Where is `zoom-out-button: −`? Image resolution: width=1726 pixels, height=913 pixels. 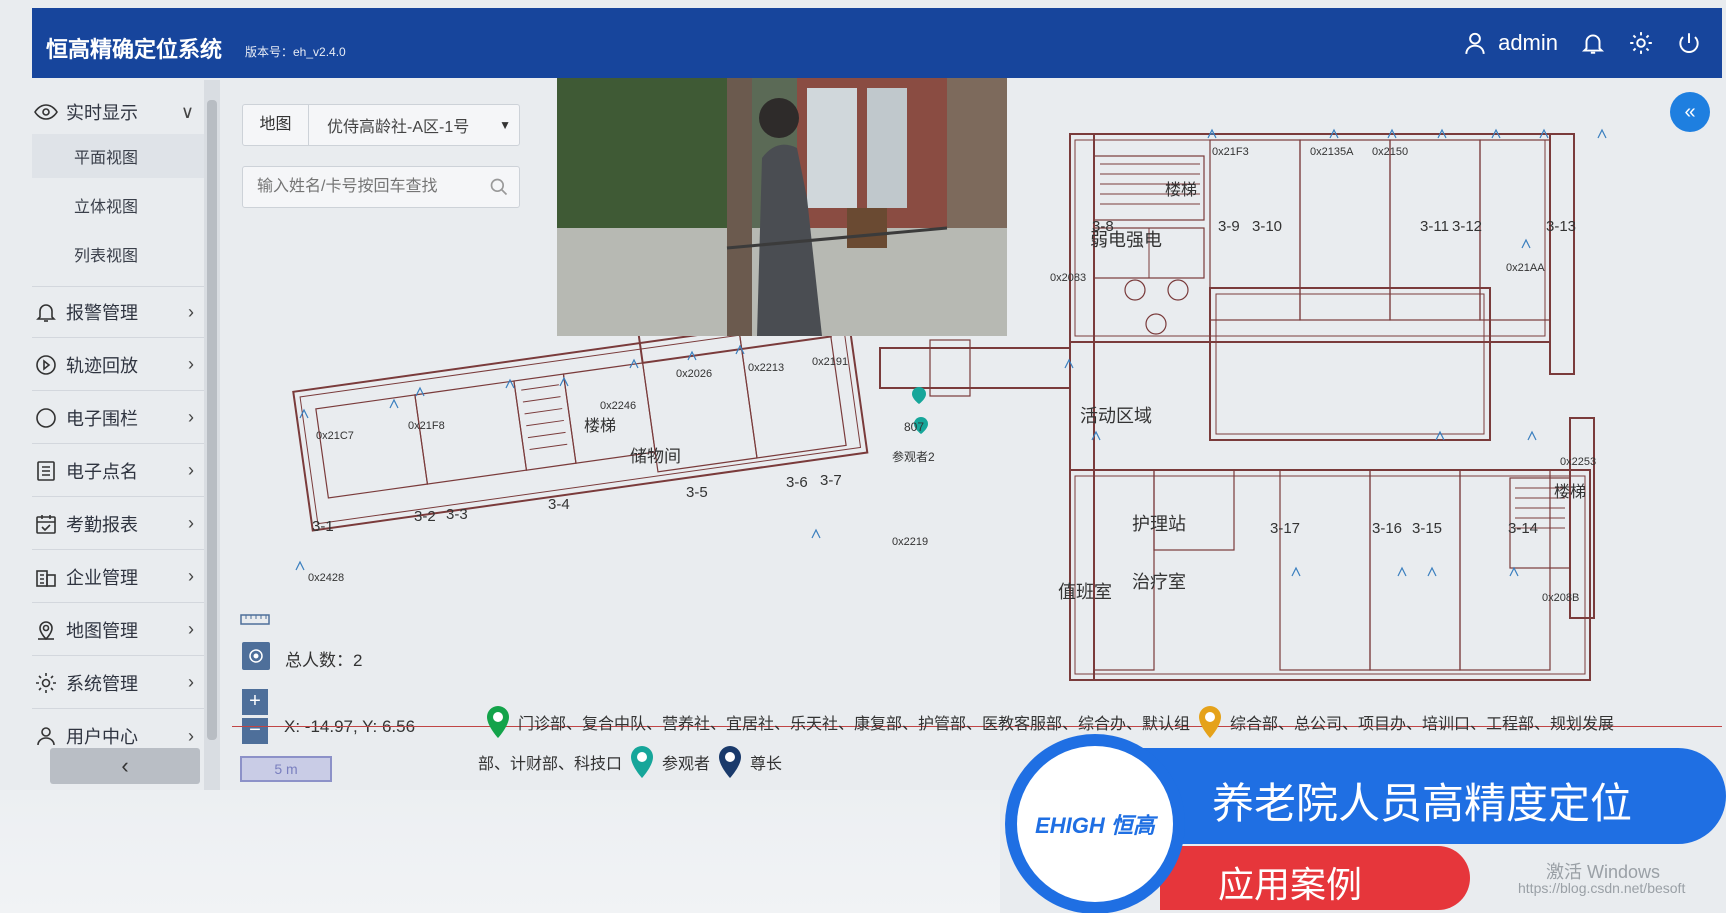 zoom-out-button: − is located at coordinates (255, 731).